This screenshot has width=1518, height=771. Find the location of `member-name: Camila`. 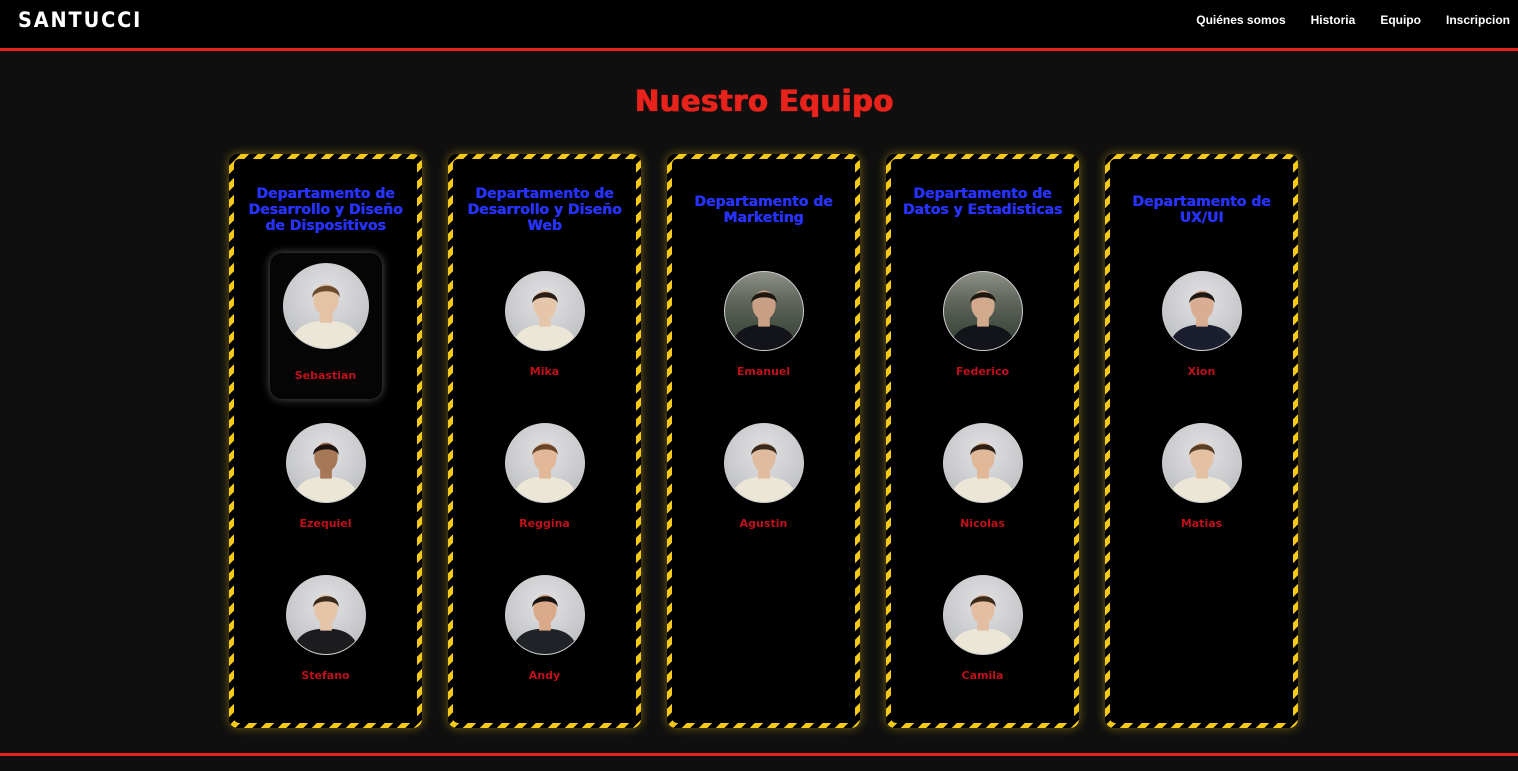

member-name: Camila is located at coordinates (982, 675).